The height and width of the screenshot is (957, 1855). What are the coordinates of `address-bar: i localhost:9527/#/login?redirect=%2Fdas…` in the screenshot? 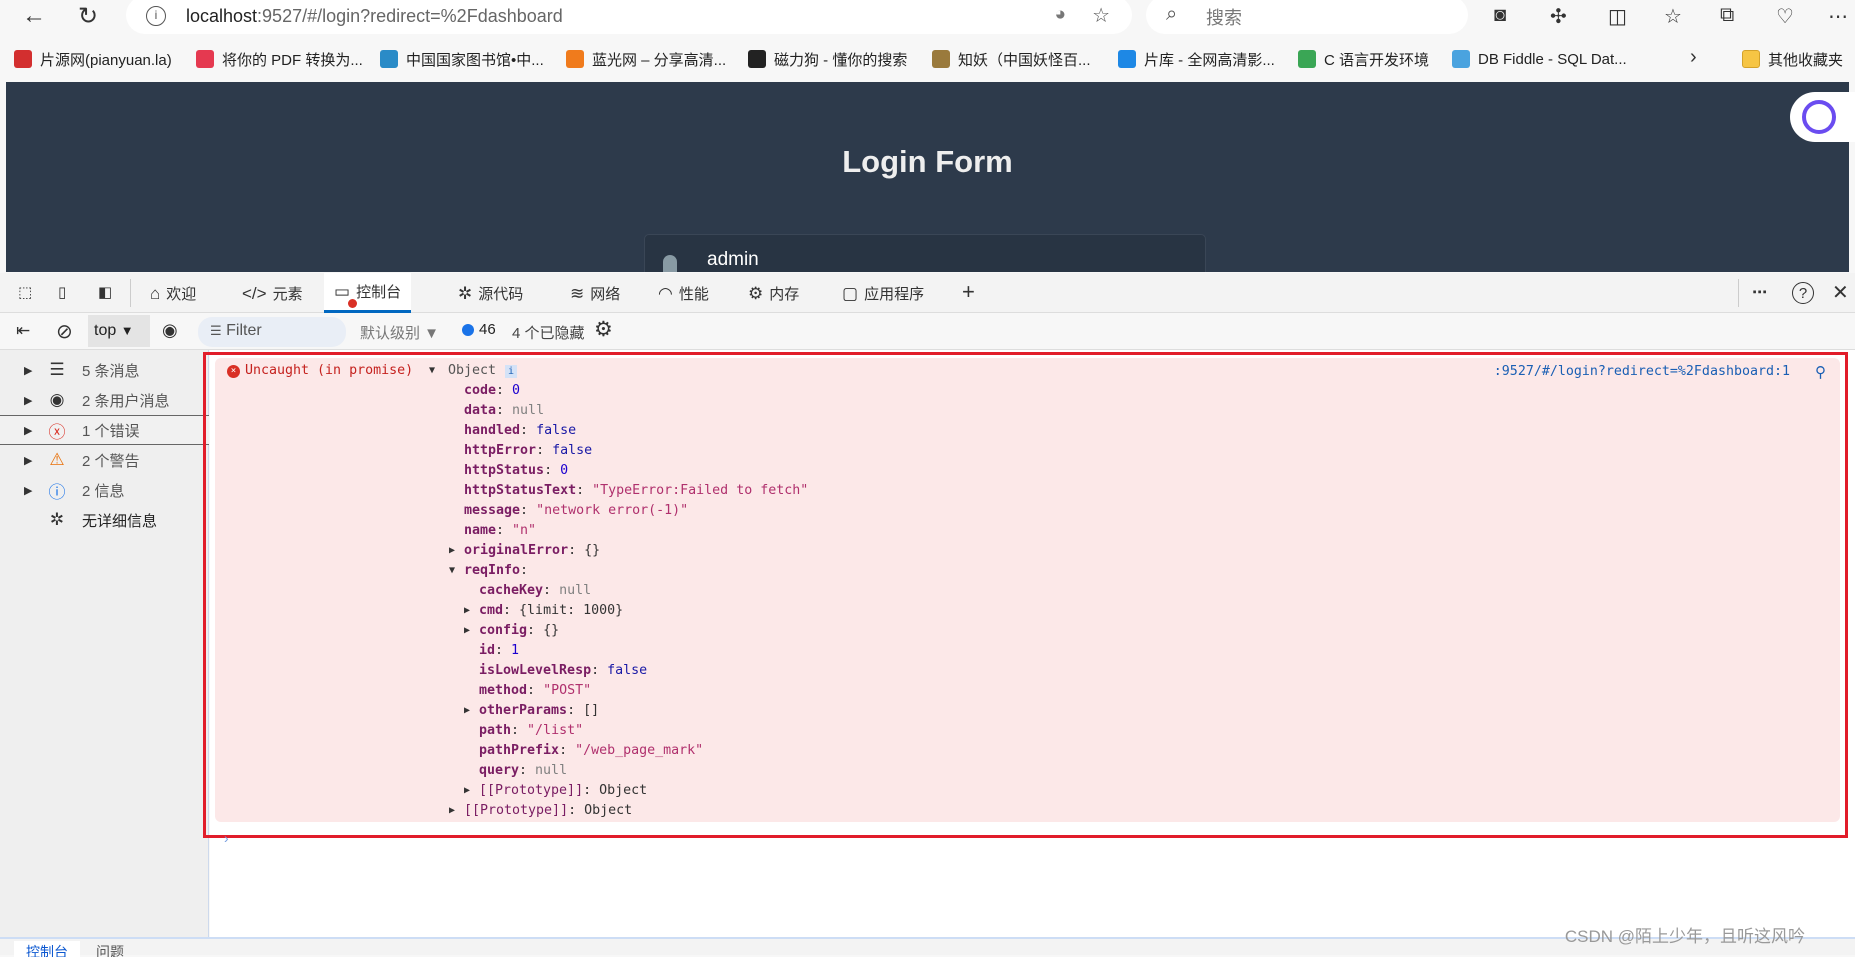 It's located at (629, 17).